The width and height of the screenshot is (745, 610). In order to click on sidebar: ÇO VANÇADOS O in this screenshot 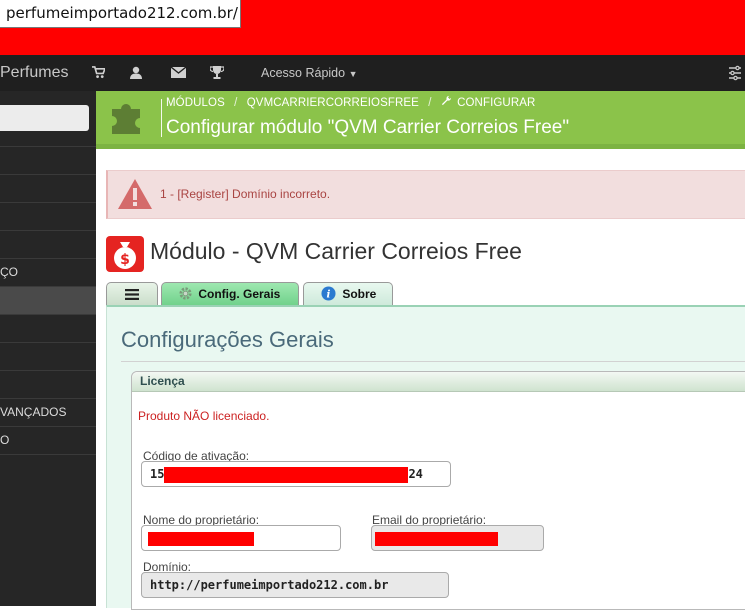, I will do `click(48, 348)`.